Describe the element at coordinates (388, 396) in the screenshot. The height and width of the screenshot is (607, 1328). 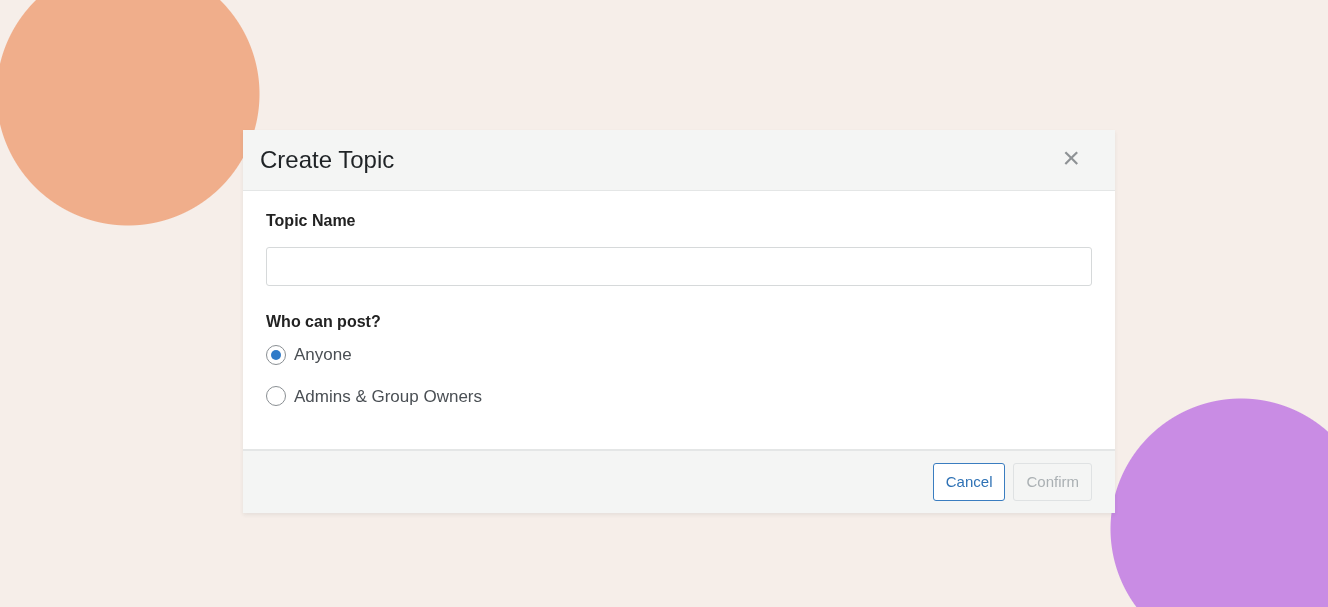
I see `option-label: Admins & Group Owners` at that location.